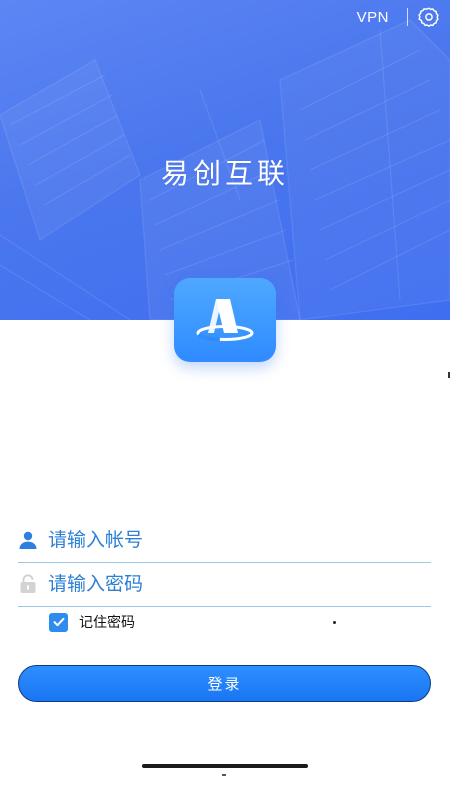 The height and width of the screenshot is (800, 450). I want to click on checkmark-icon, so click(58, 622).